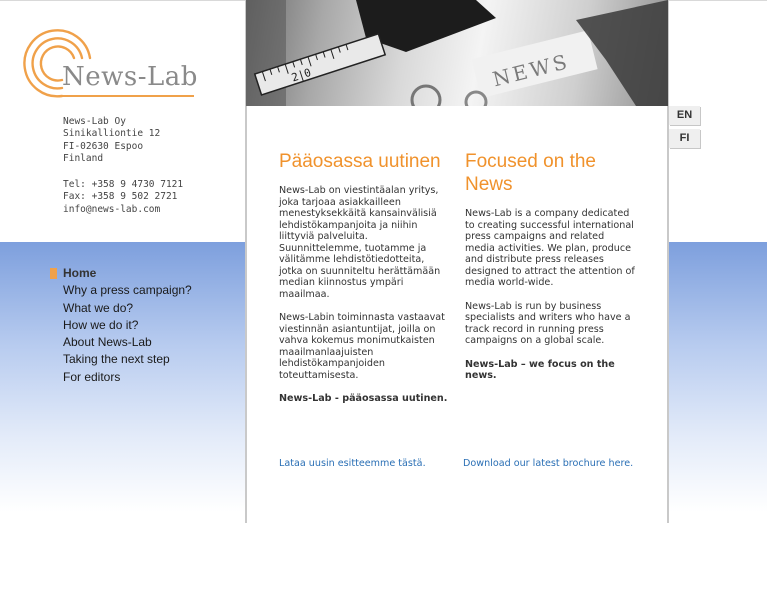 The width and height of the screenshot is (767, 600). What do you see at coordinates (98, 307) in the screenshot?
I see `nav-item-label: What we do?` at bounding box center [98, 307].